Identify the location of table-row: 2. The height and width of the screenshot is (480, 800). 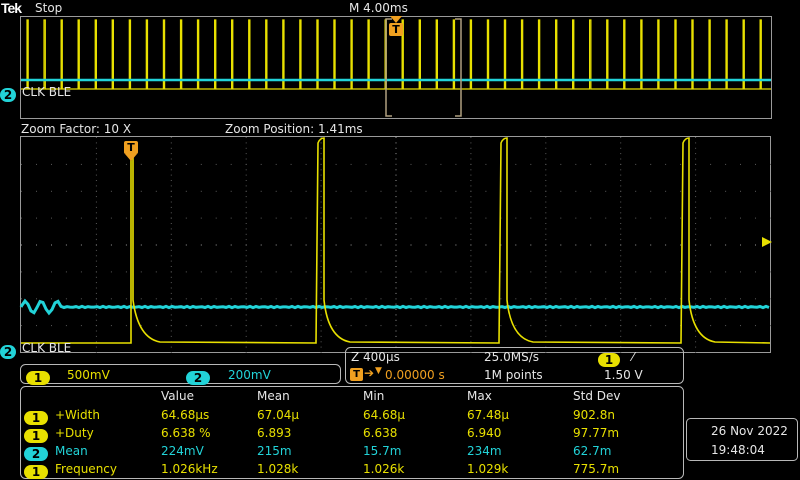
(36, 452).